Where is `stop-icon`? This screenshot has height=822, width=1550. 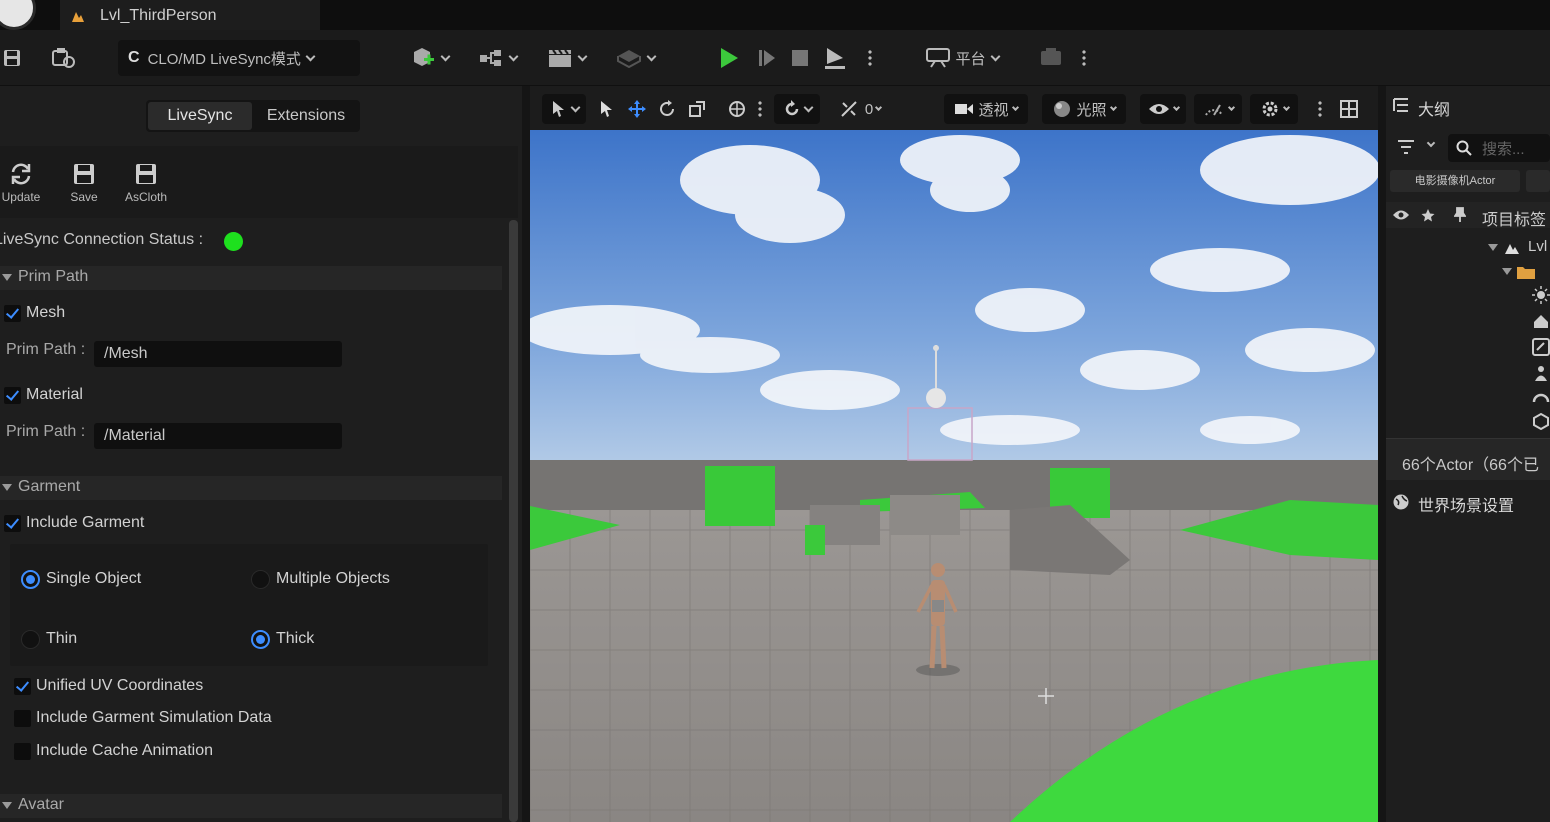
stop-icon is located at coordinates (800, 58).